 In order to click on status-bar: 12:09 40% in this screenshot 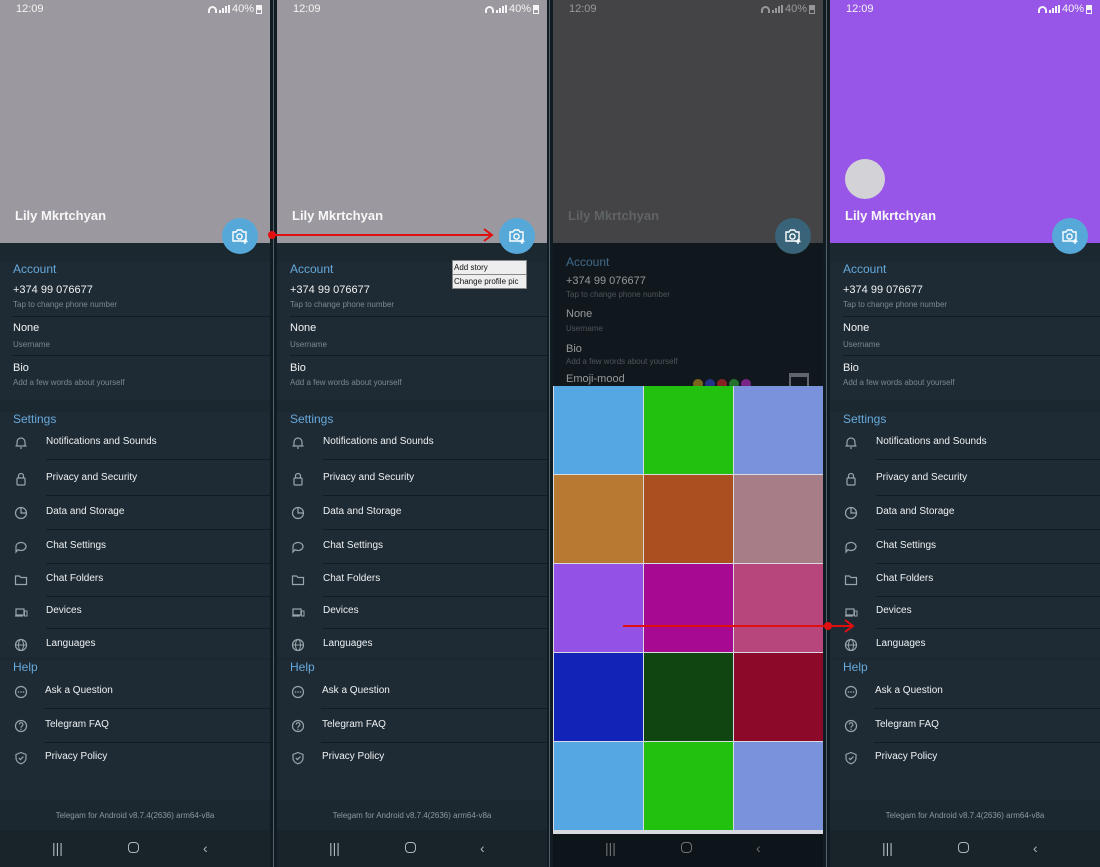, I will do `click(139, 10)`.